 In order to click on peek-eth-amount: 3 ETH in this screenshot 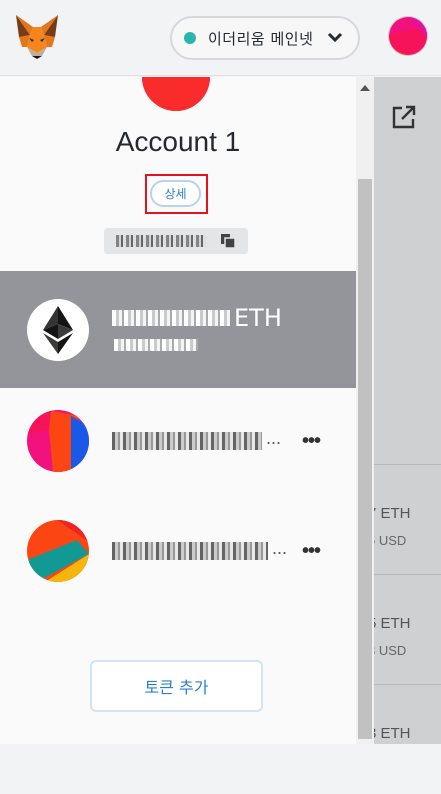, I will do `click(389, 733)`.